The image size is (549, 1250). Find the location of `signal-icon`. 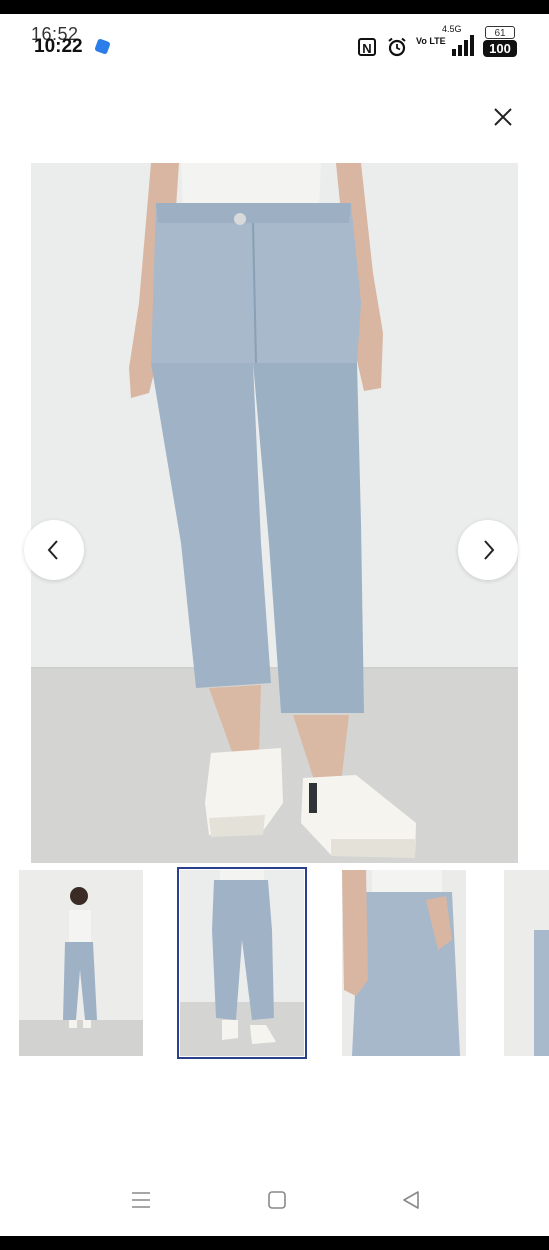

signal-icon is located at coordinates (463, 45).